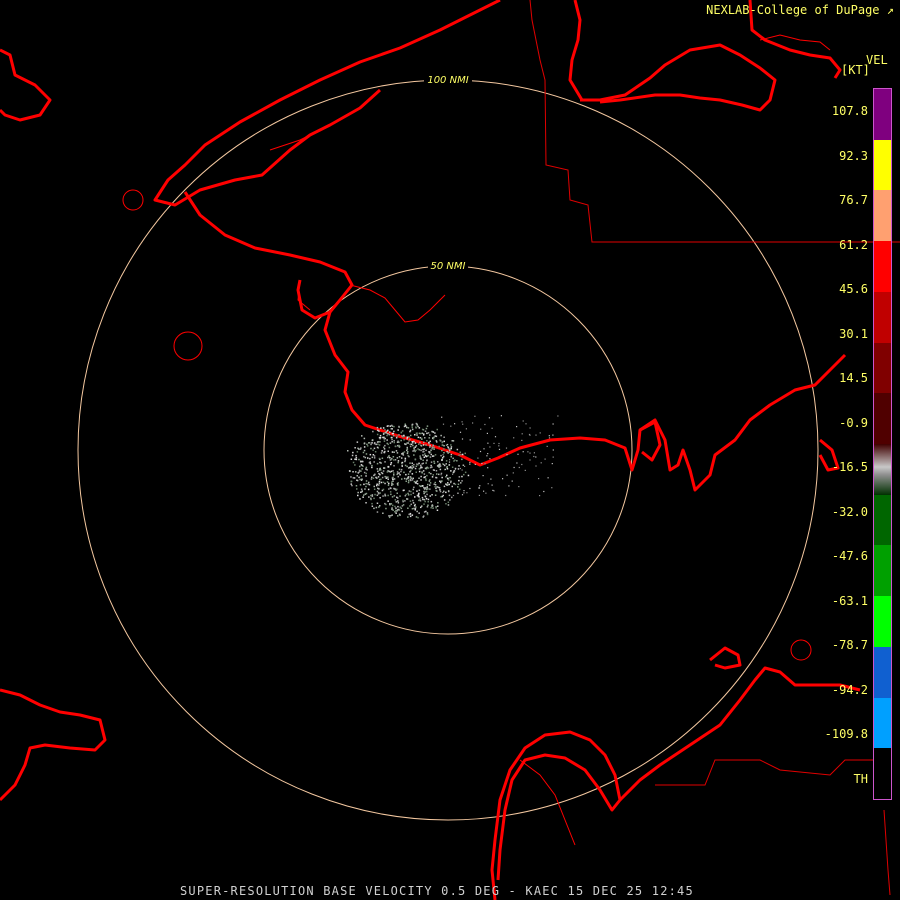 This screenshot has width=900, height=900. I want to click on legend-tick: -63.1, so click(849, 600).